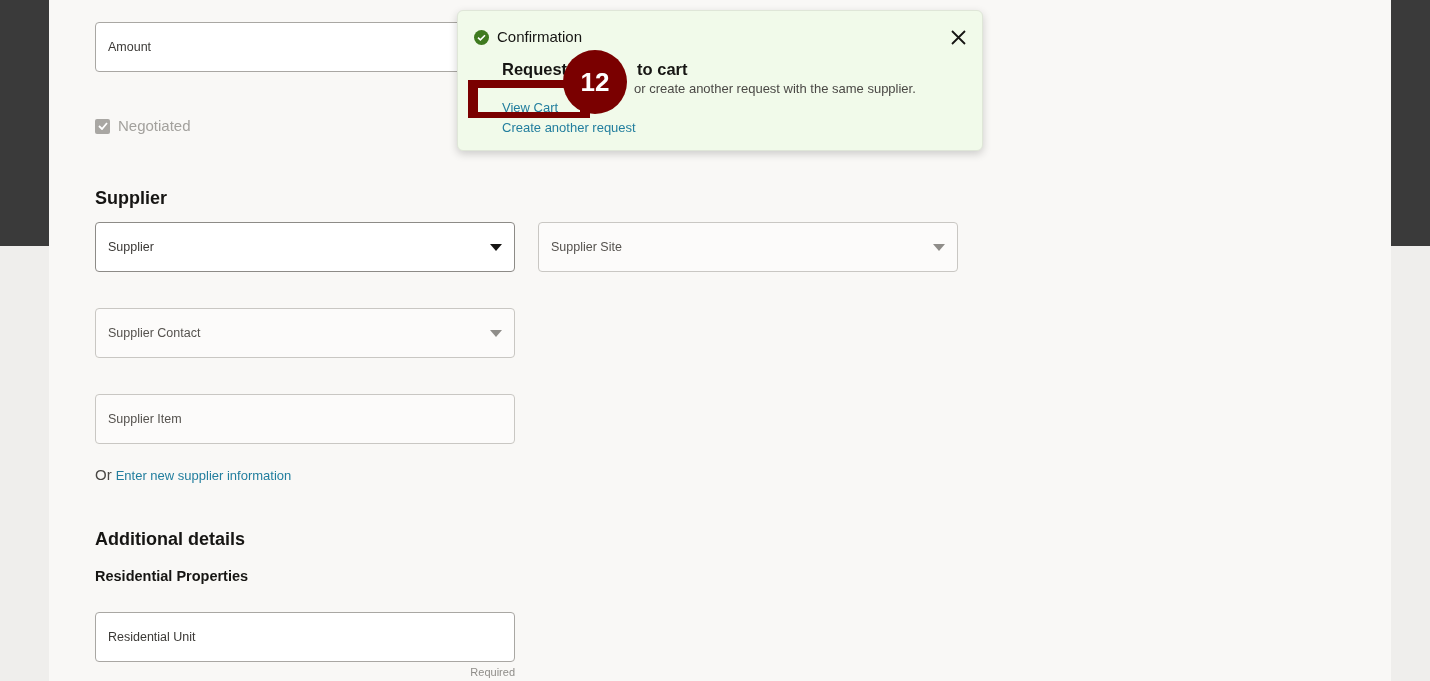  I want to click on toast-link: View Cart, so click(530, 108).